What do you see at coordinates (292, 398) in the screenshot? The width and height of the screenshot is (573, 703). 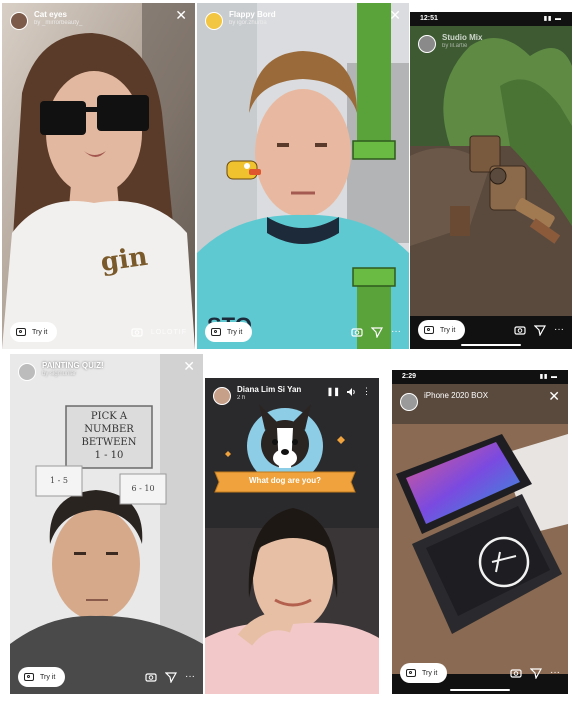 I see `effect-header: Diana Lim Si Yan 2 h ❚❚ ⋮` at bounding box center [292, 398].